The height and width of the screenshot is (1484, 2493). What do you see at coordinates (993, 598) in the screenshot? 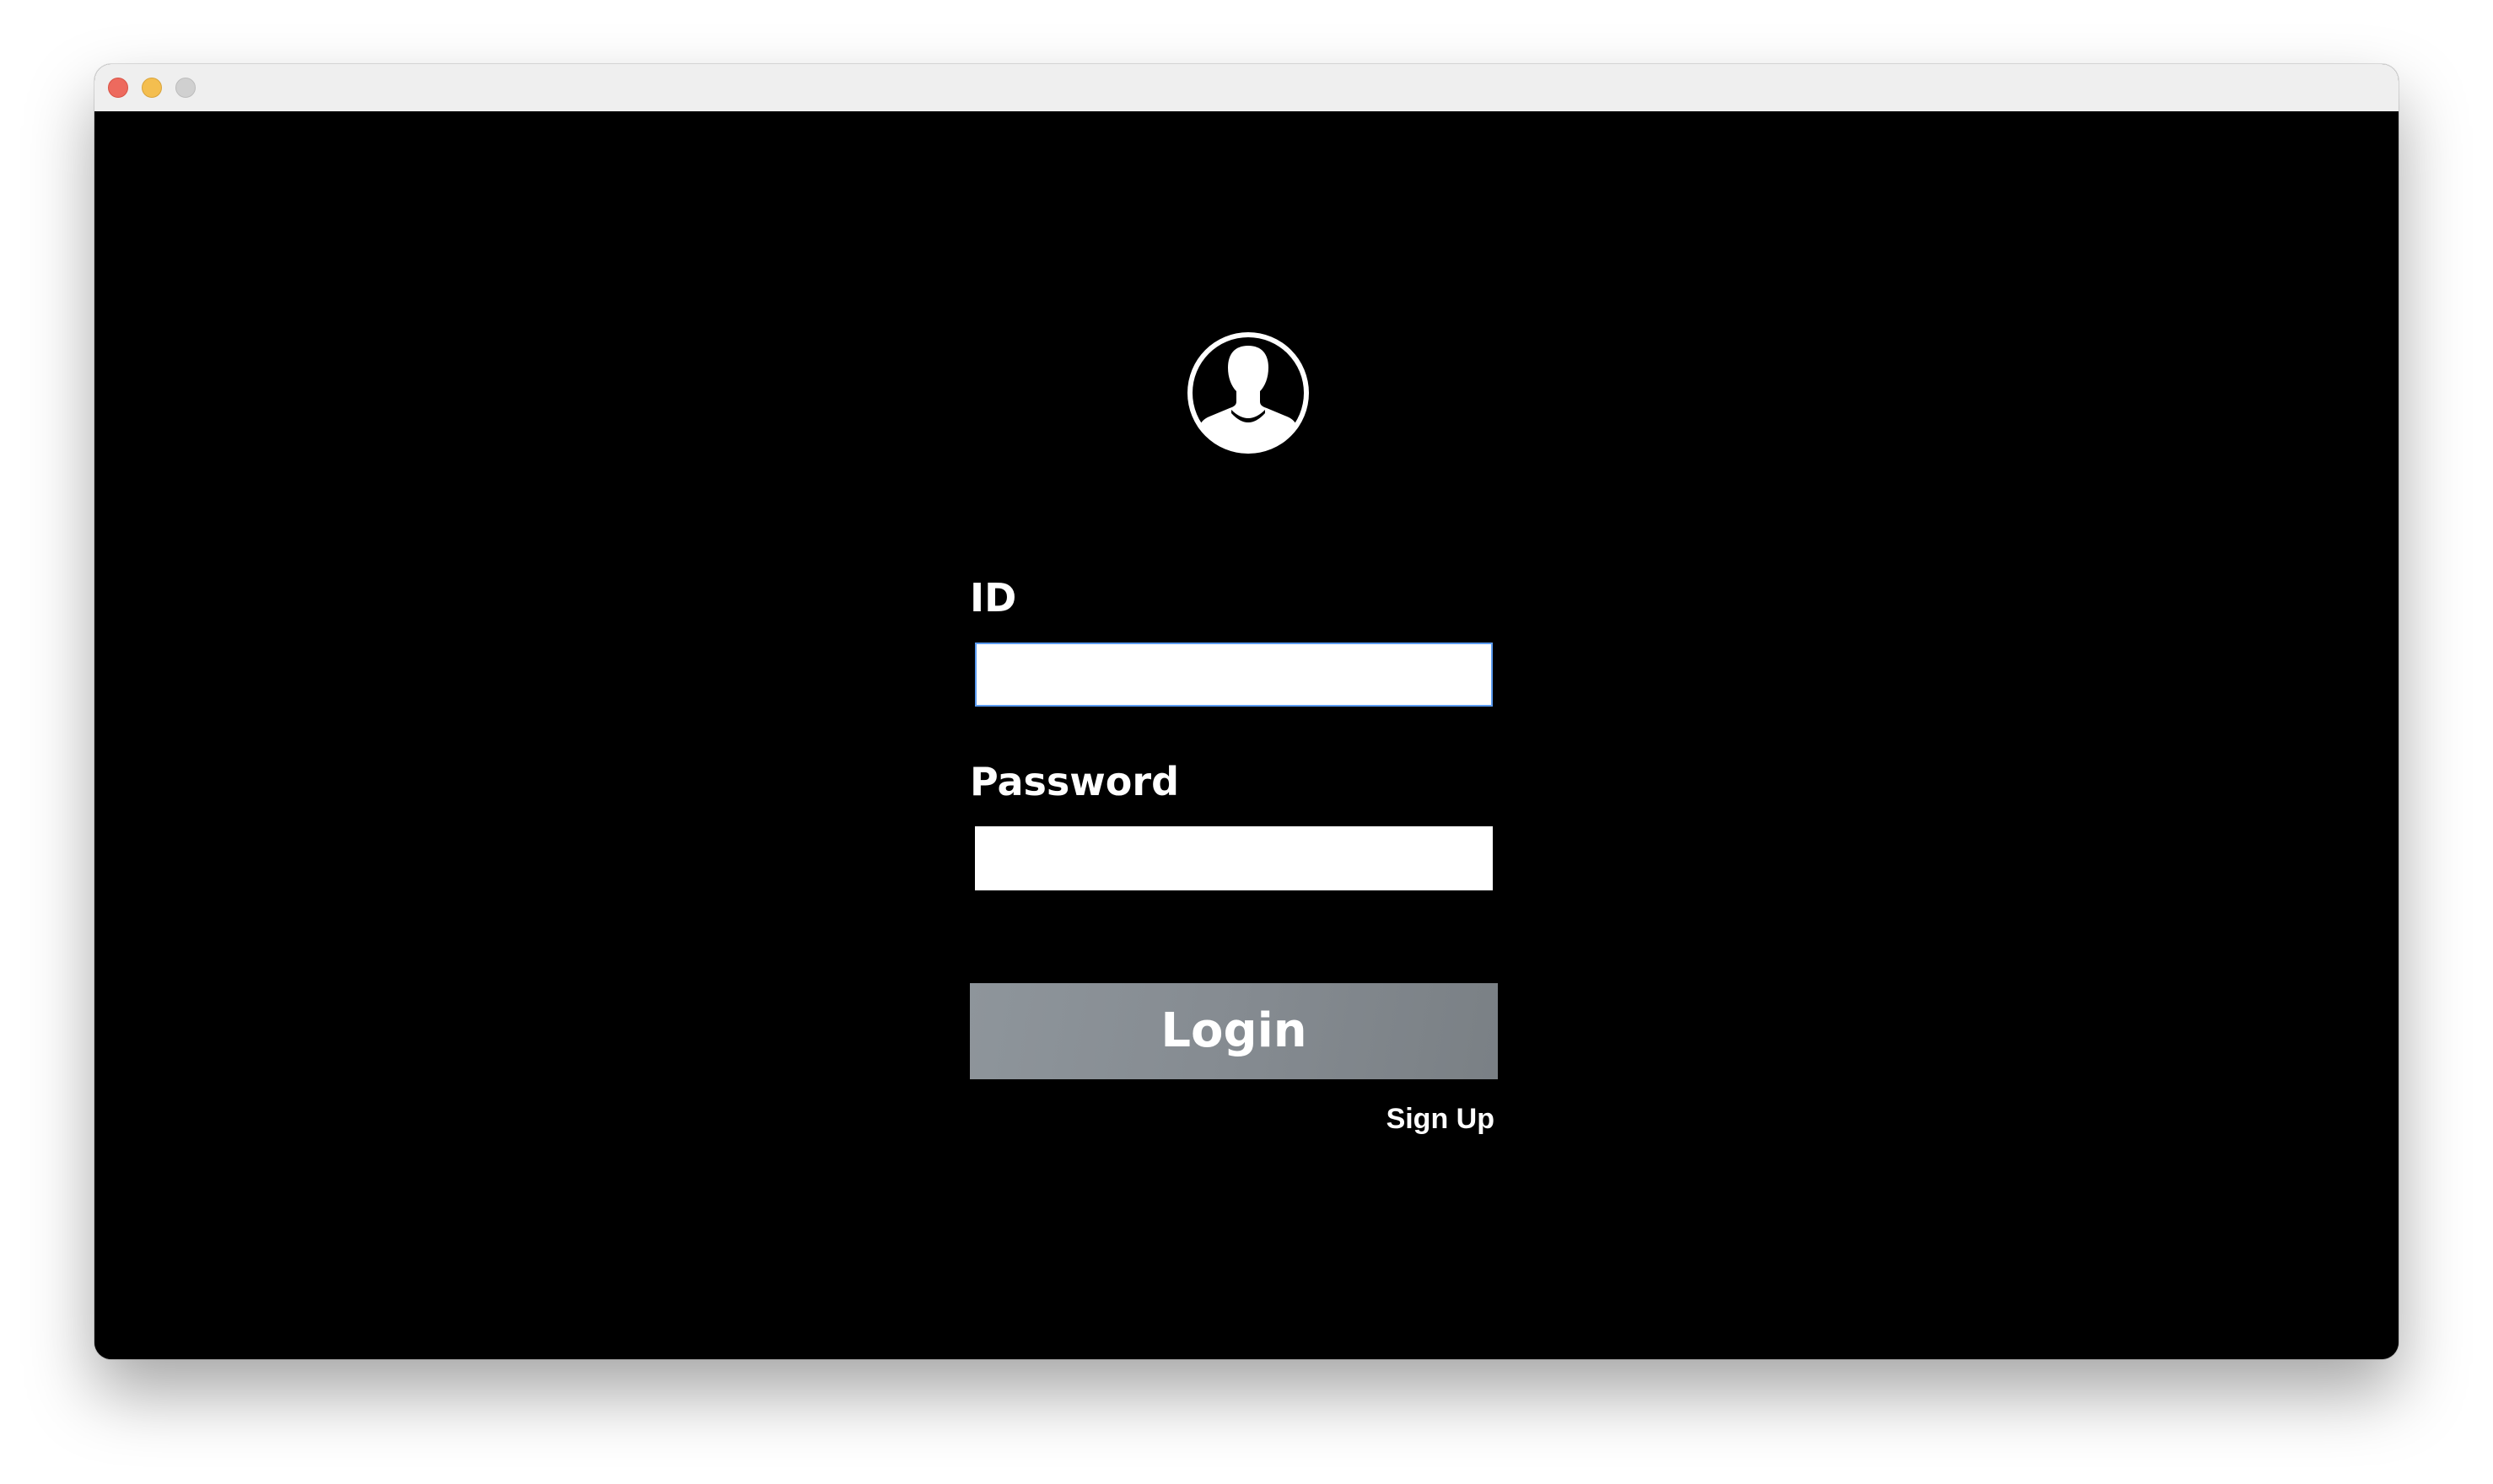
I see `id-label: ID` at bounding box center [993, 598].